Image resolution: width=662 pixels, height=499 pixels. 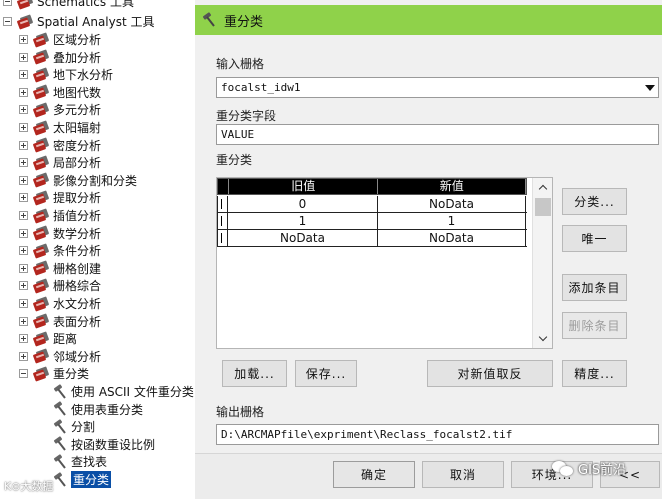 What do you see at coordinates (452, 186) in the screenshot?
I see `column-header-new: 新值` at bounding box center [452, 186].